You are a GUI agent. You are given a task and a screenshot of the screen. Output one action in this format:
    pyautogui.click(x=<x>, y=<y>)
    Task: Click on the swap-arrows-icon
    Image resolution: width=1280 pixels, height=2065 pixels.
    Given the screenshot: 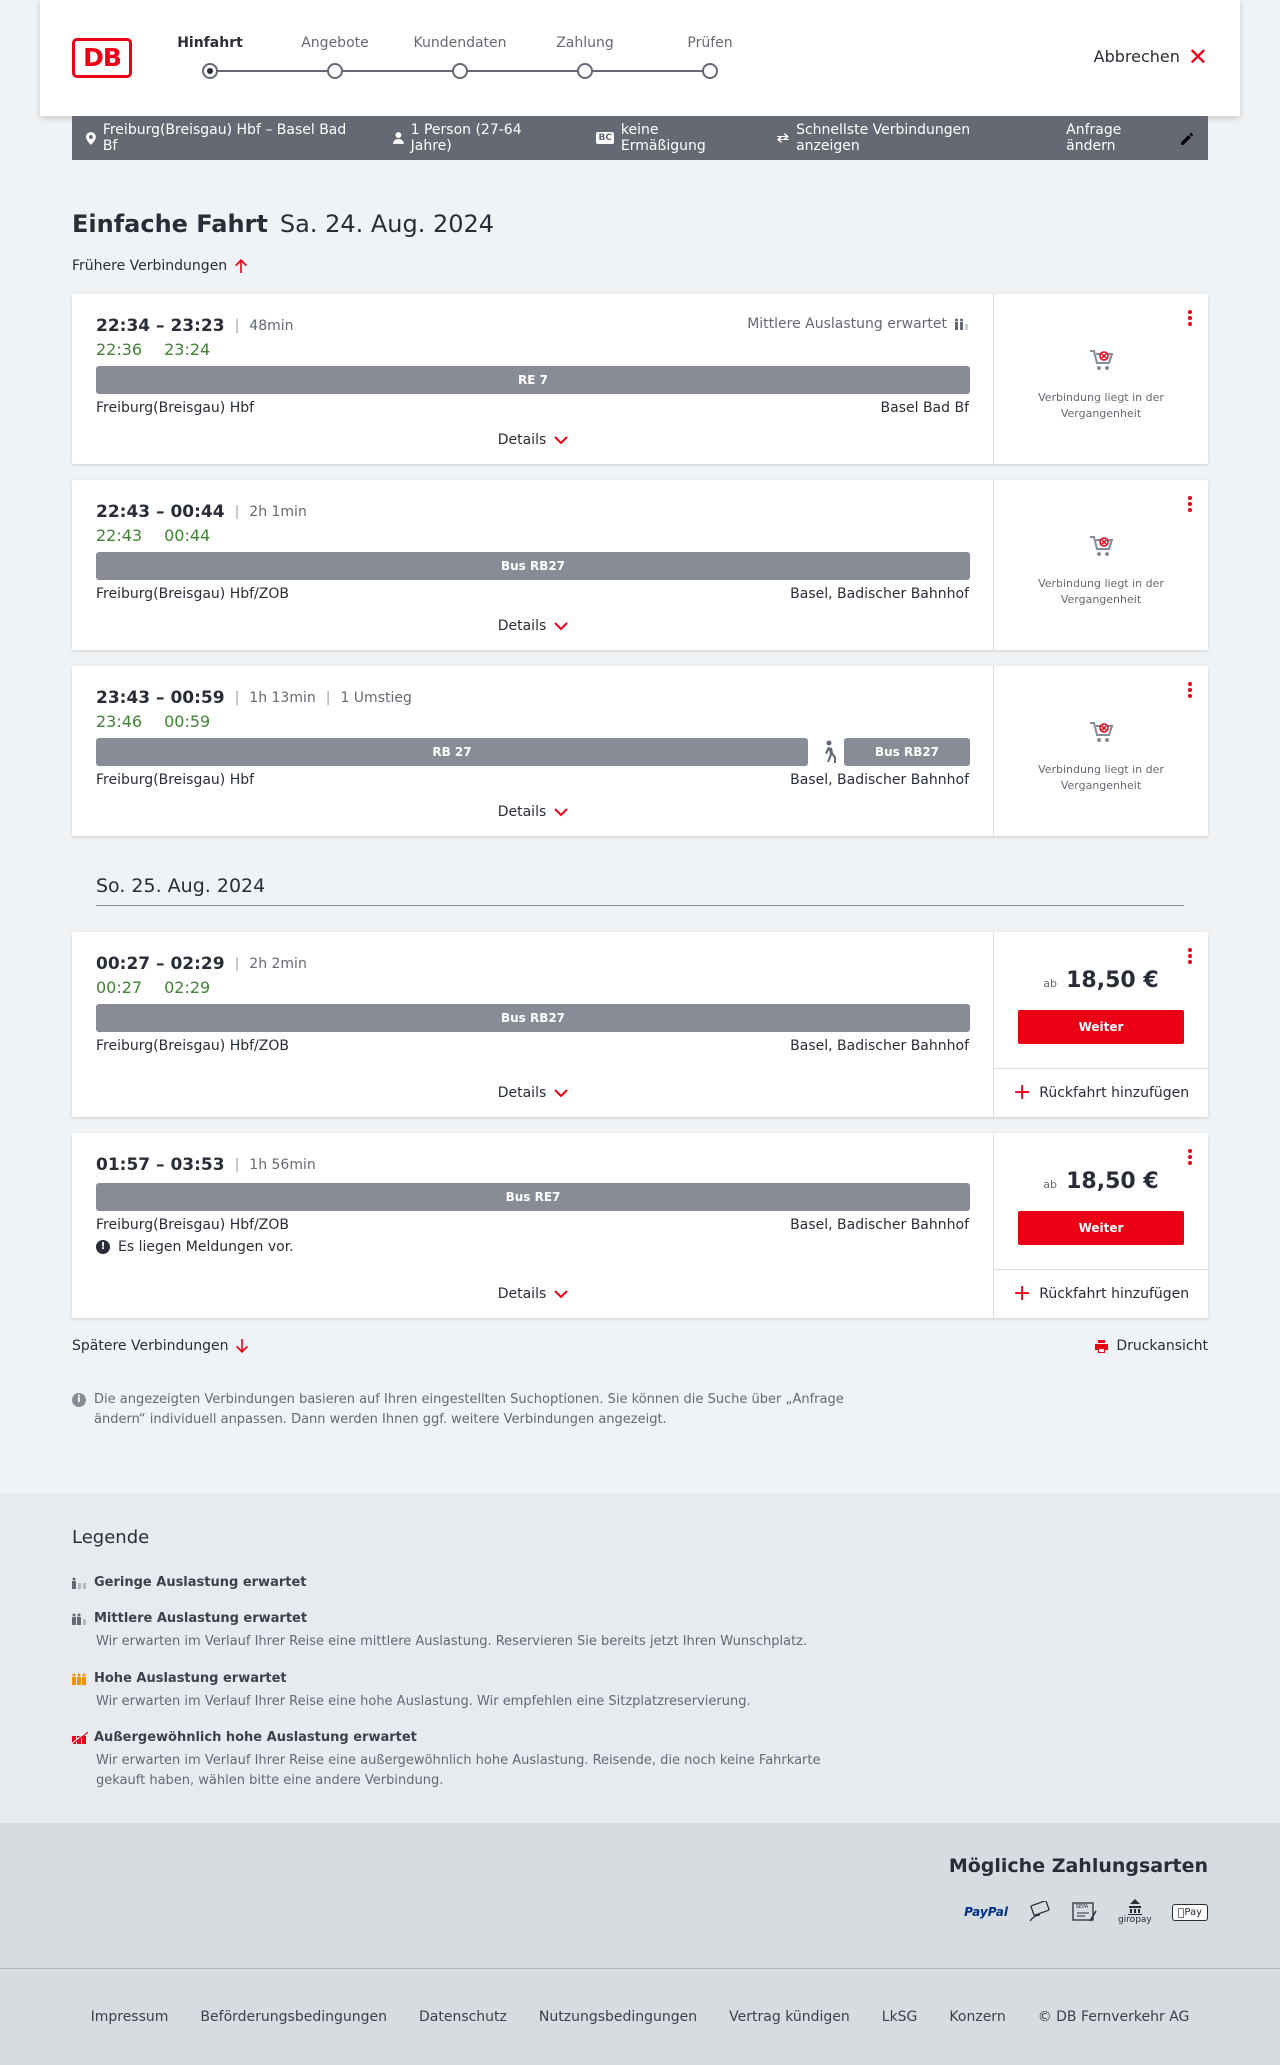 What is the action you would take?
    pyautogui.click(x=783, y=138)
    